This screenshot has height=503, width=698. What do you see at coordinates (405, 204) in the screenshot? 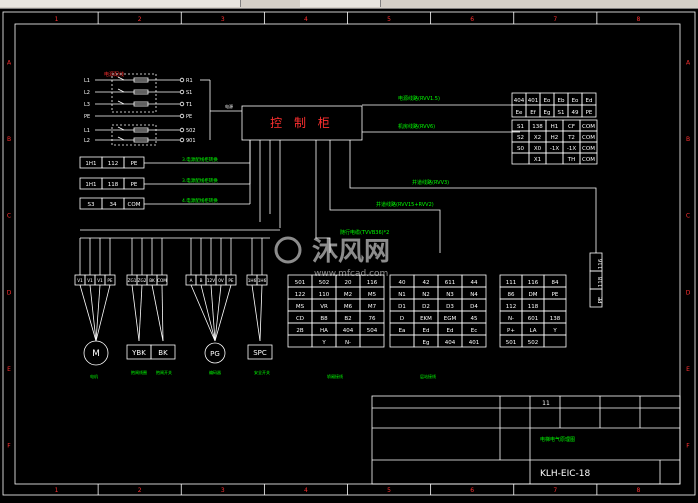
I see `link-label-4: 井道线路(RVV15+RVV2)` at bounding box center [405, 204].